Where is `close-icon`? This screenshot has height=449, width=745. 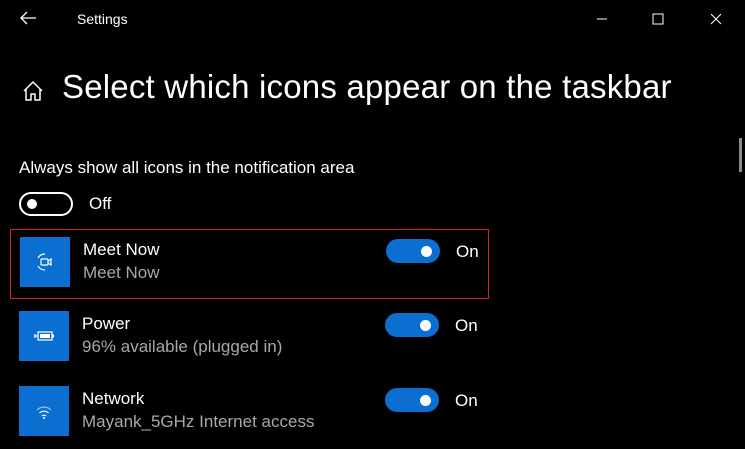 close-icon is located at coordinates (716, 19).